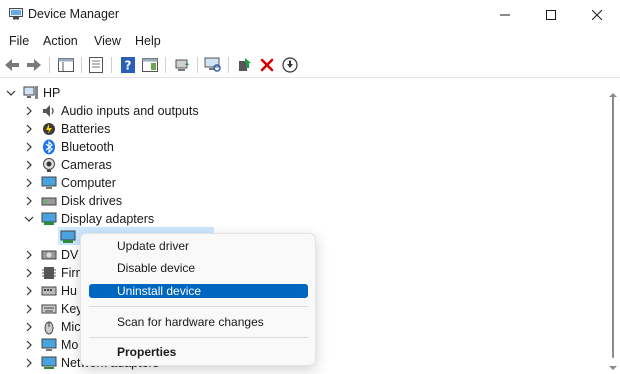  Describe the element at coordinates (49, 201) in the screenshot. I see `disk-drive-icon` at that location.